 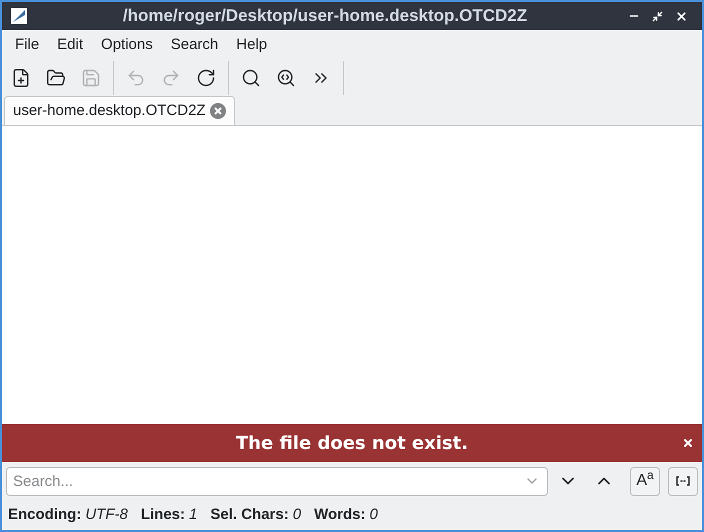 I want to click on restore-icon, so click(x=657, y=16).